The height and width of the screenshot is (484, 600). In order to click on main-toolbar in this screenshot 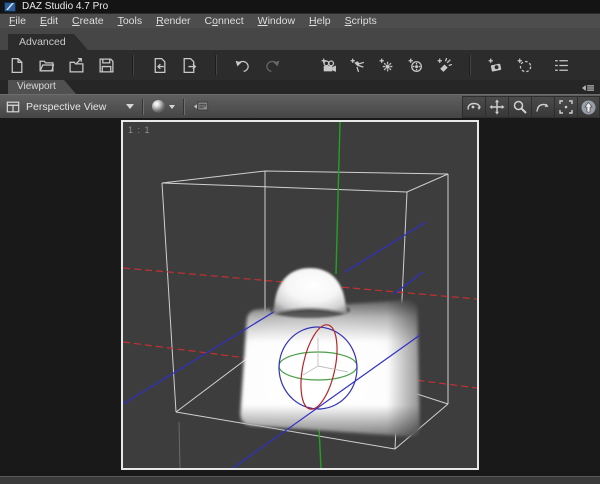, I will do `click(300, 65)`.